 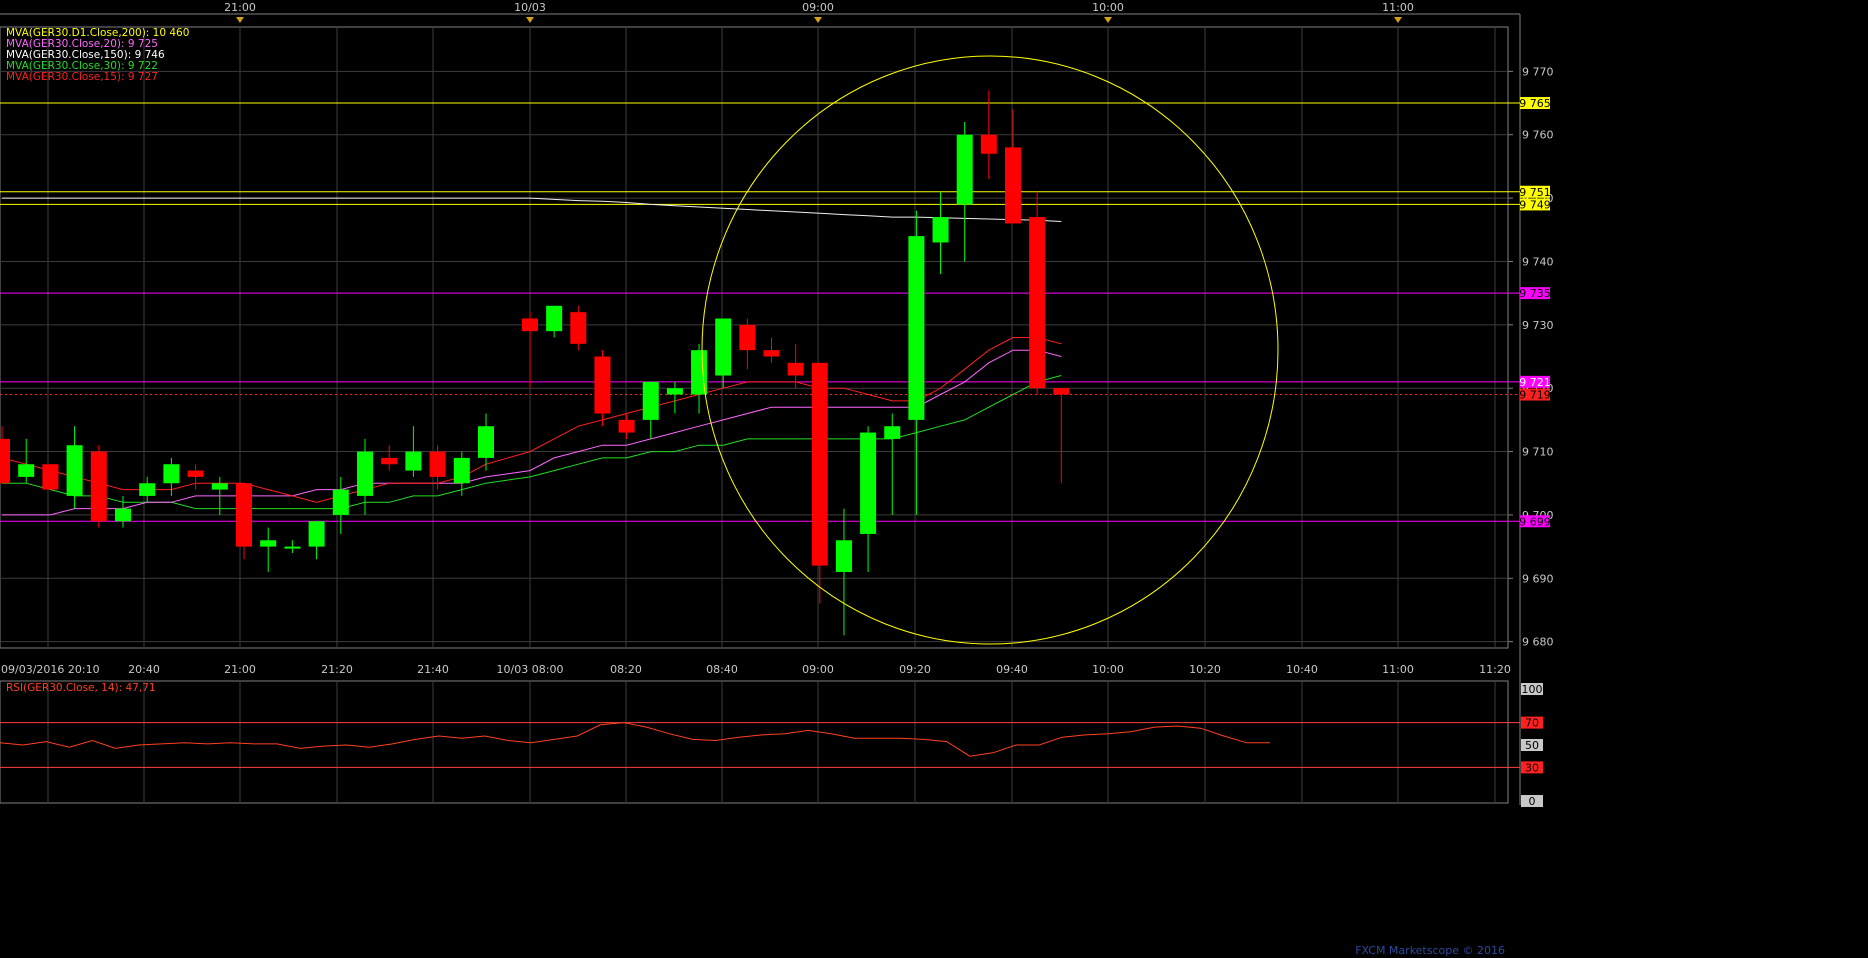 I want to click on bottom-time-label: 08:20, so click(x=626, y=669).